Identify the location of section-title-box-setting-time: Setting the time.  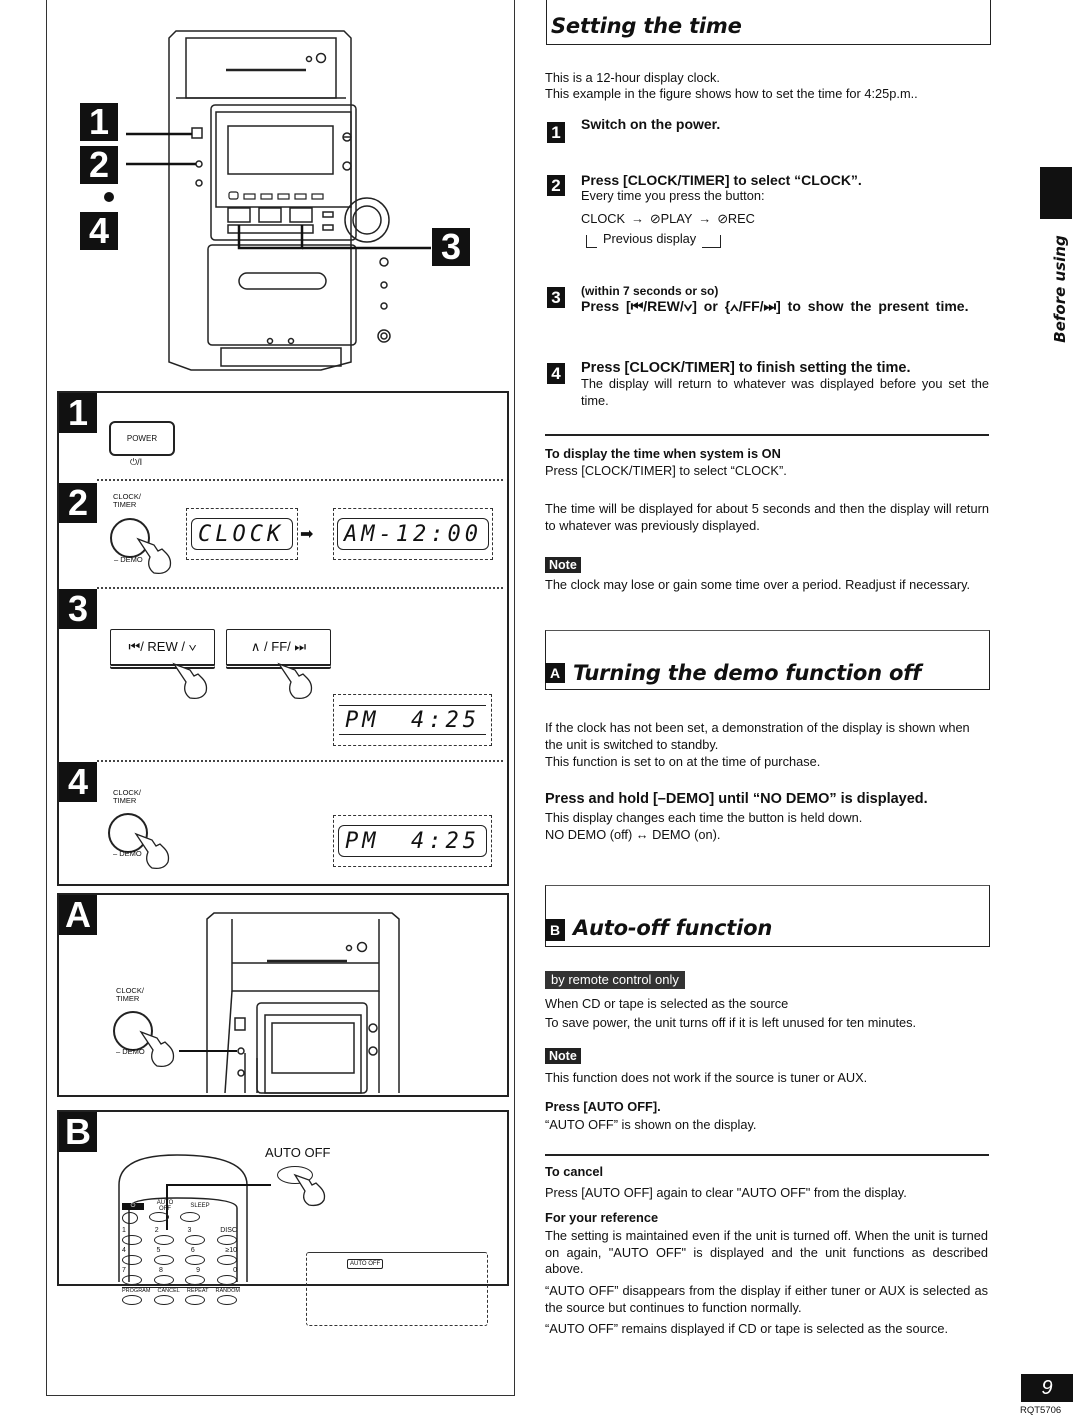
(768, 22).